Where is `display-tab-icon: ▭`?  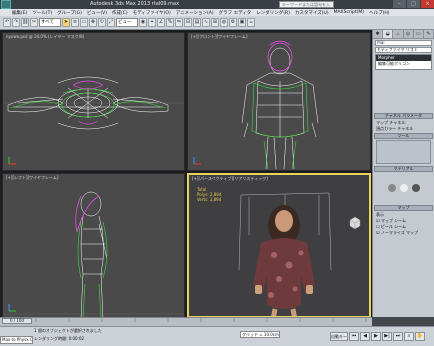 display-tab-icon: ▭ is located at coordinates (419, 34).